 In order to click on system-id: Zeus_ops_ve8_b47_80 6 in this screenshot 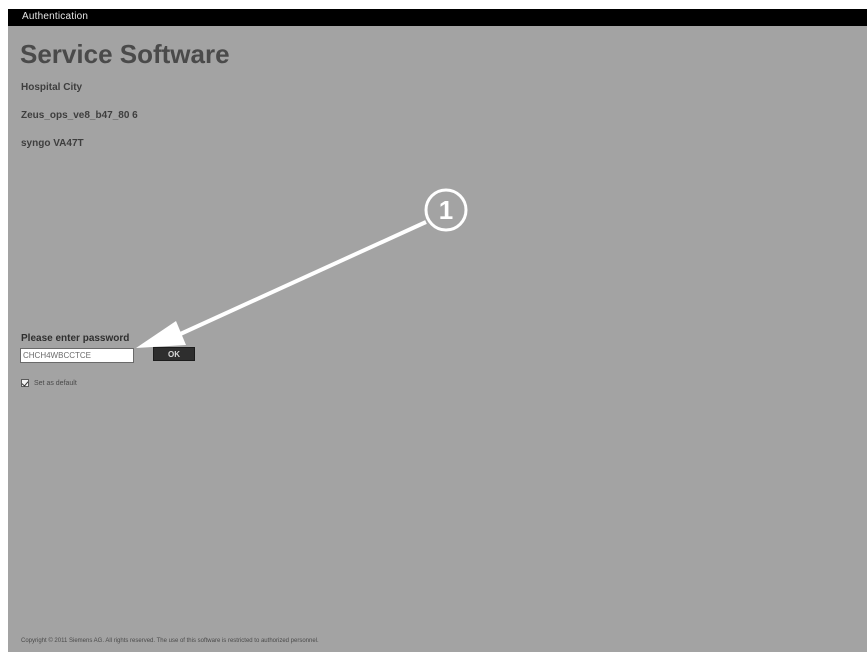, I will do `click(79, 115)`.